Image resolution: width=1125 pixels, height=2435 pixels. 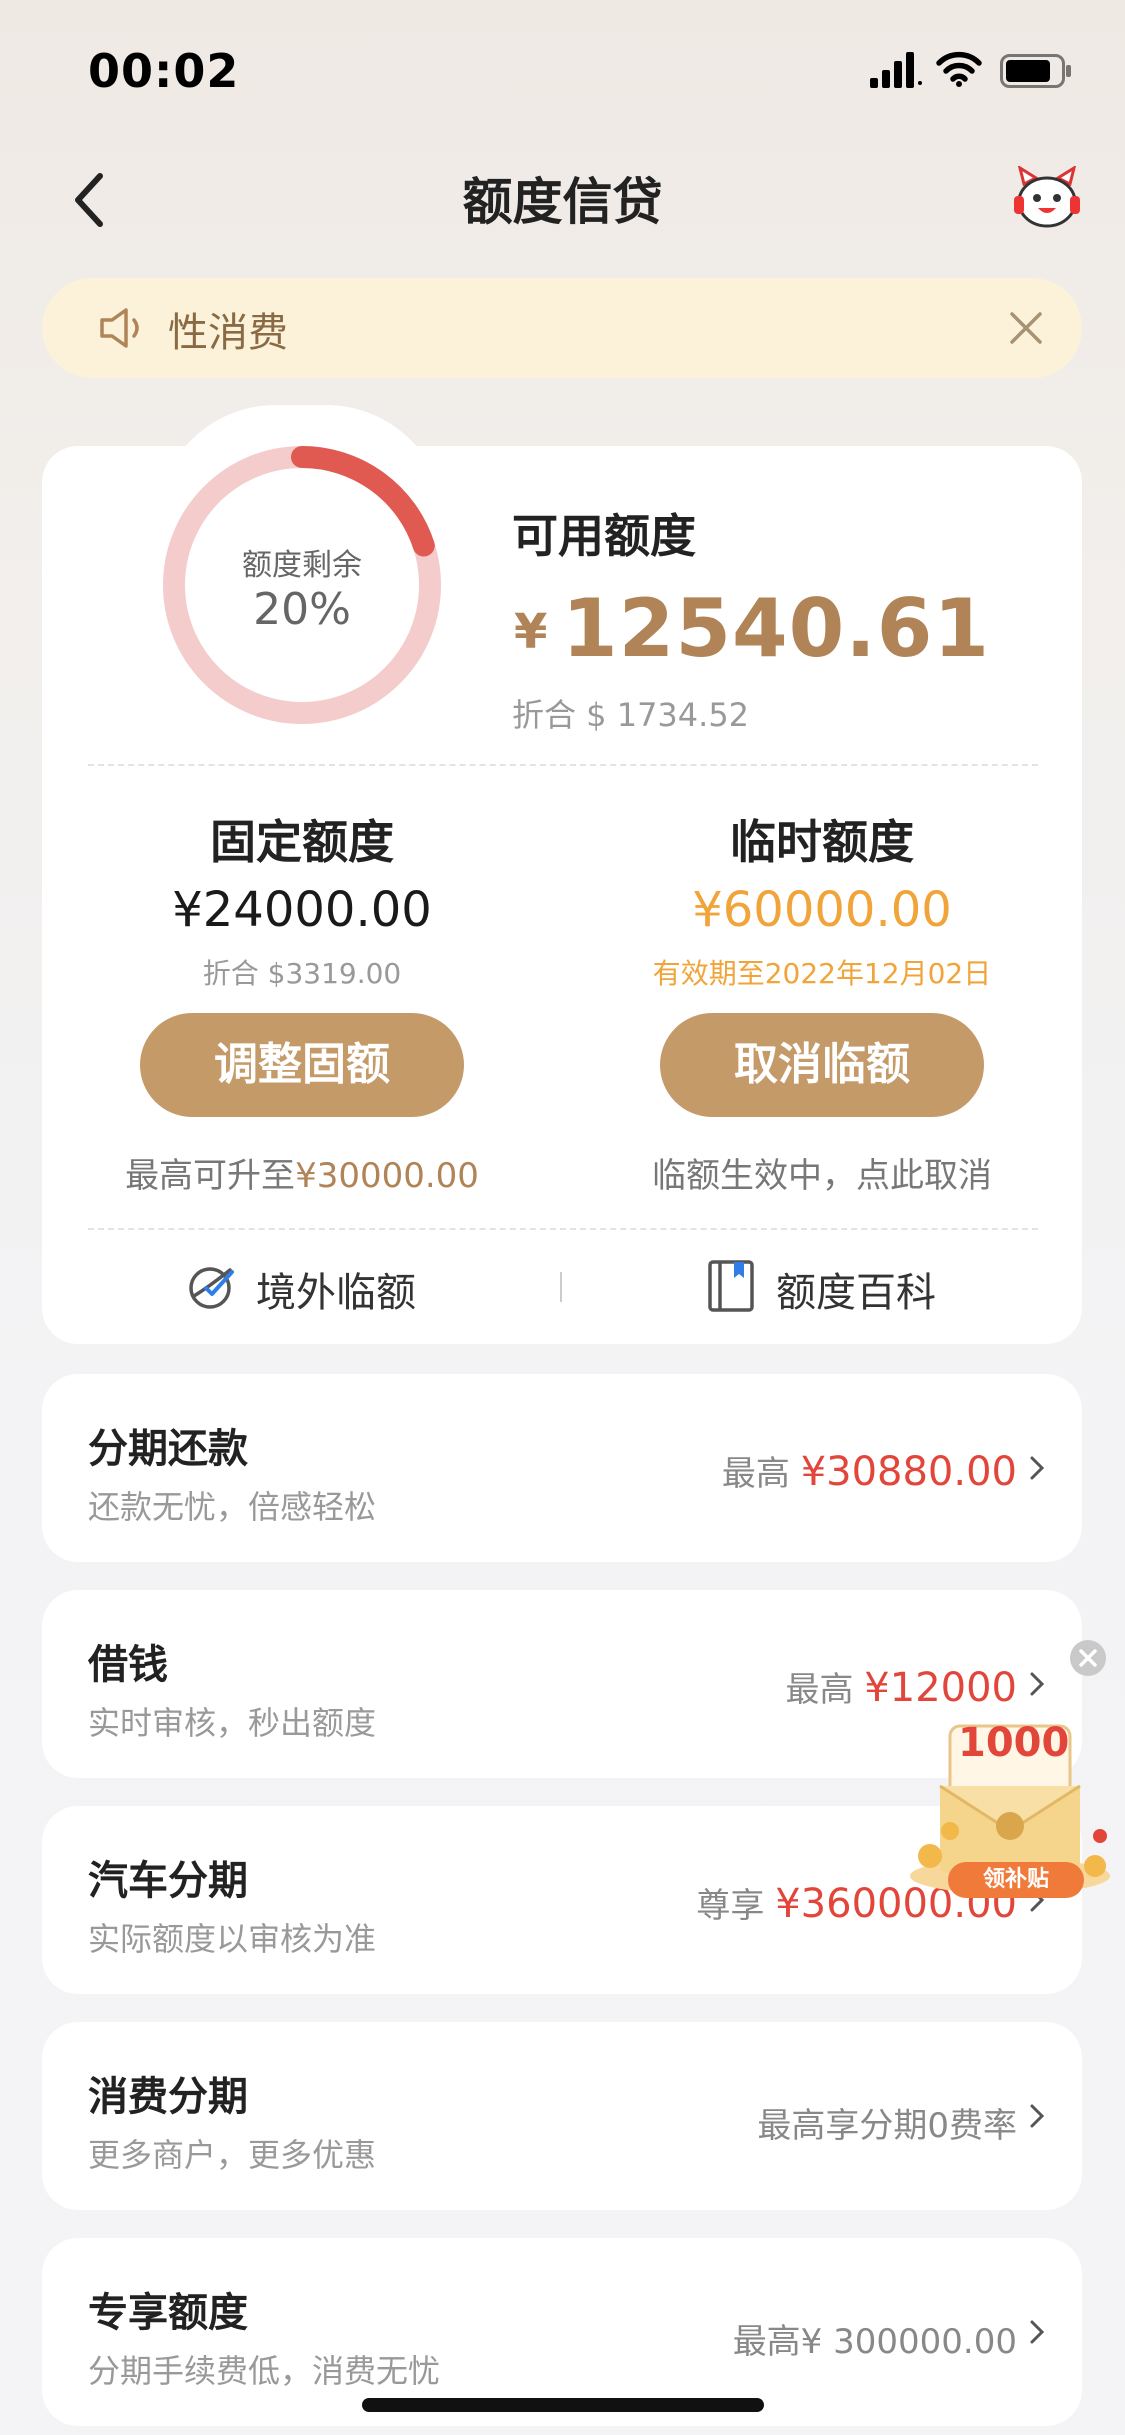 What do you see at coordinates (604, 536) in the screenshot?
I see `available-credit-label: 可用额度` at bounding box center [604, 536].